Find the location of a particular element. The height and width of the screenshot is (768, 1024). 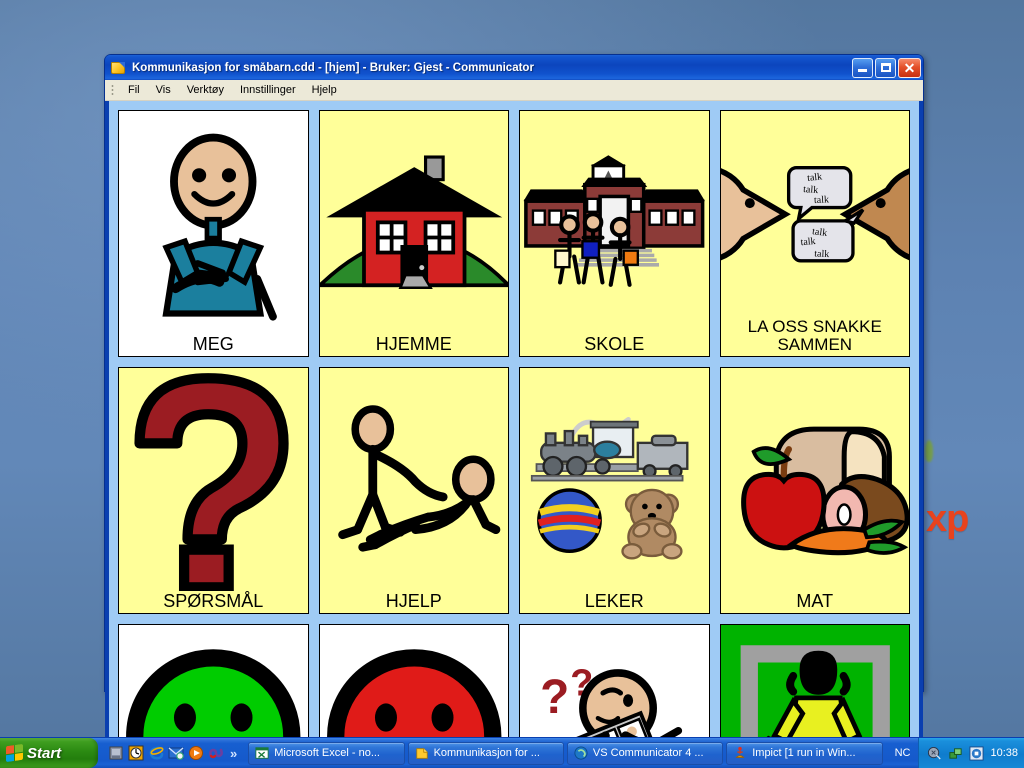

window-controls: ✕ is located at coordinates (886, 67).